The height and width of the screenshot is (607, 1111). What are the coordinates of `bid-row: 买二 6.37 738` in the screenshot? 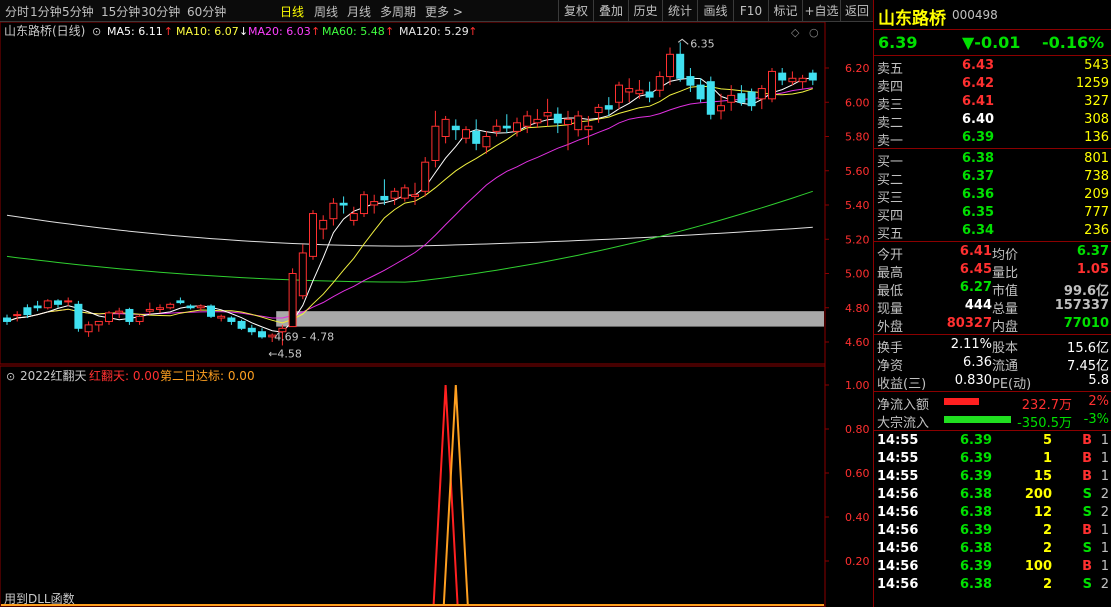 It's located at (992, 178).